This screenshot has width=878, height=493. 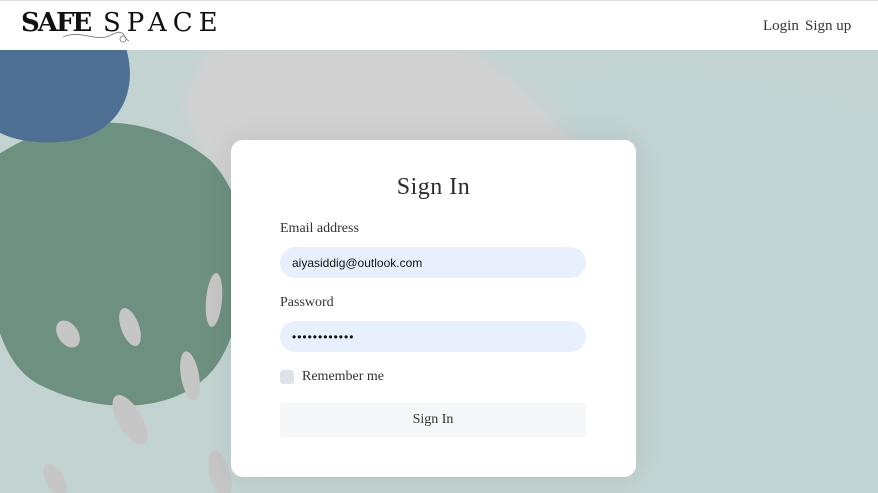 What do you see at coordinates (433, 336) in the screenshot?
I see `password-input` at bounding box center [433, 336].